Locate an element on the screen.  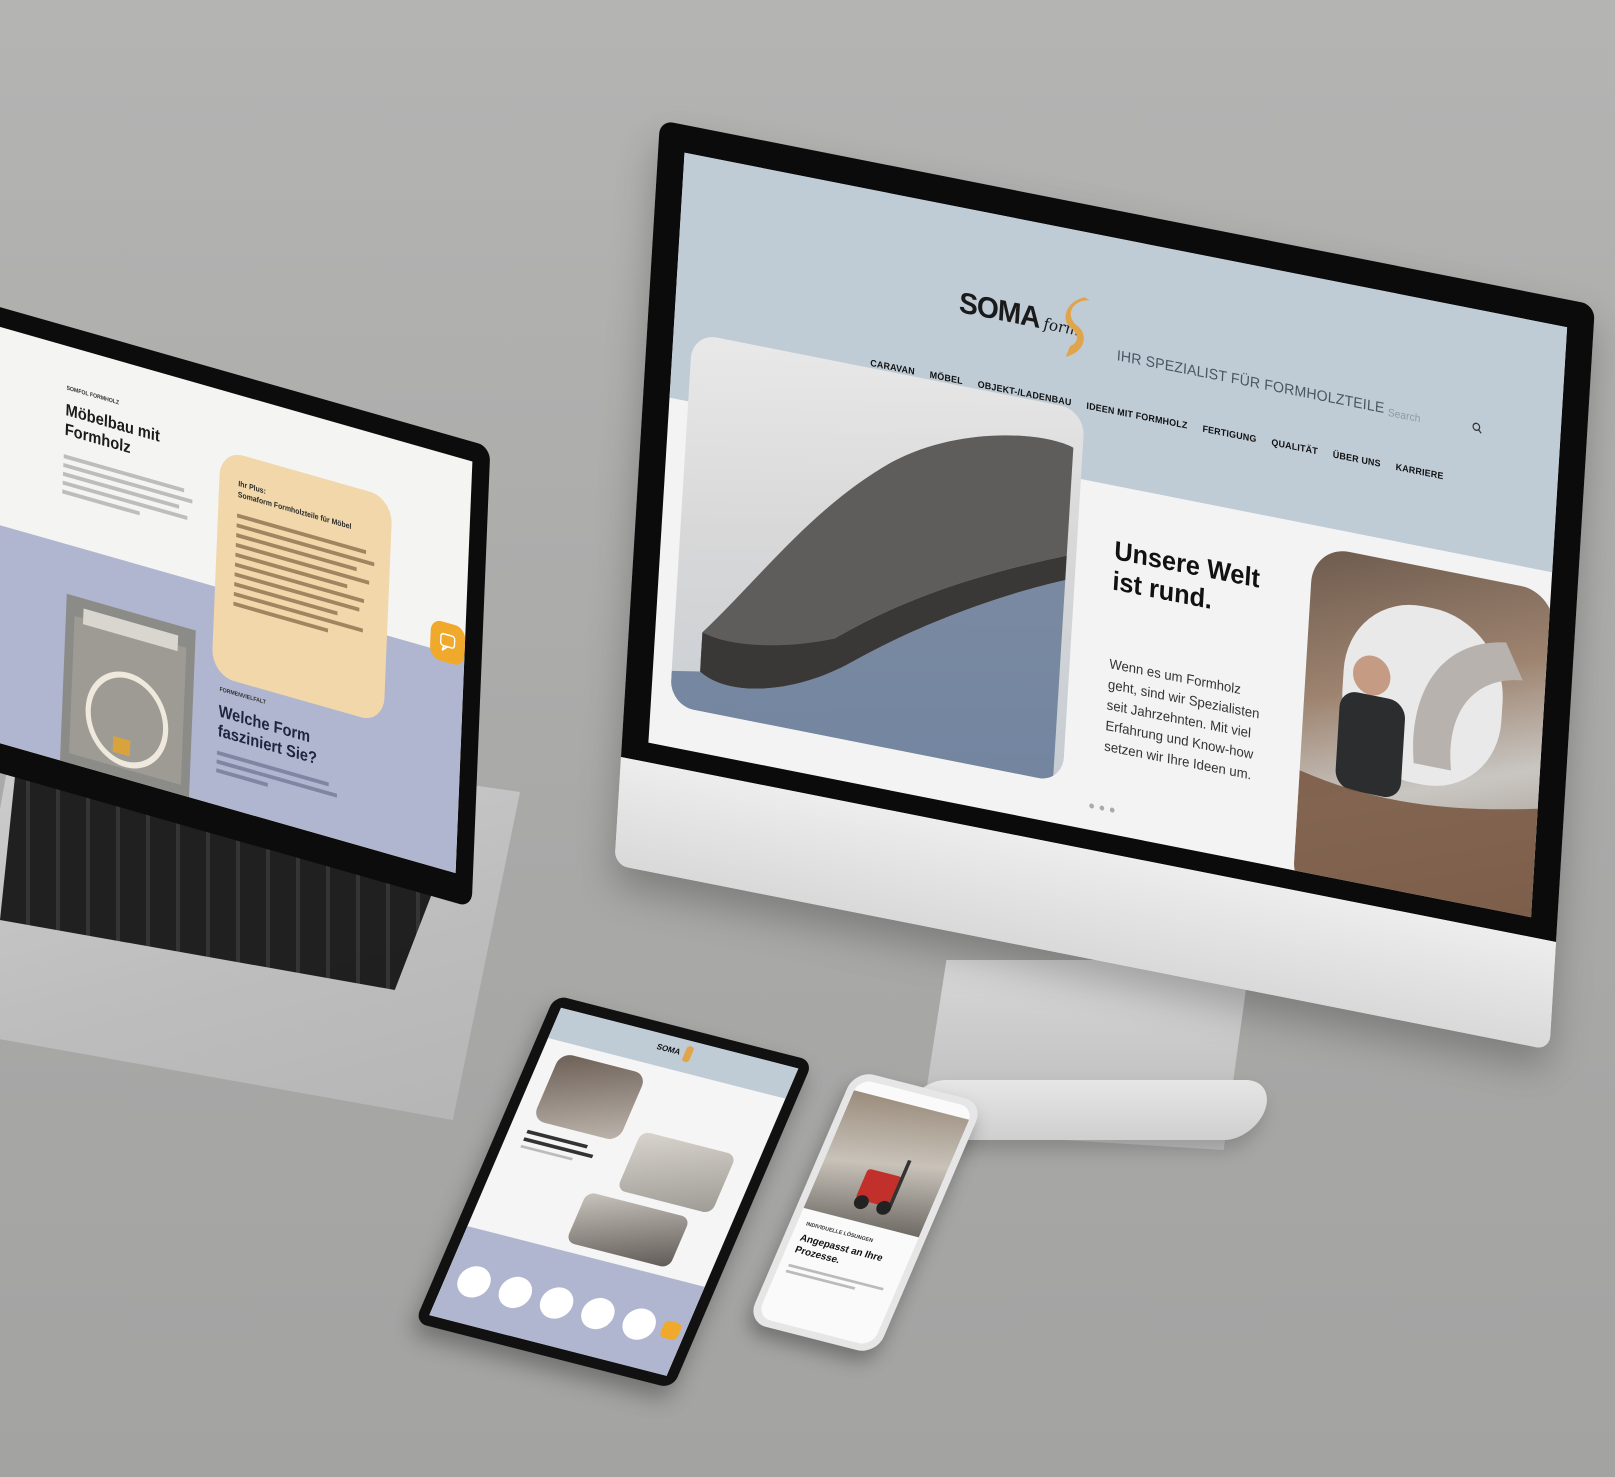
tablet-logo: SOMA is located at coordinates (668, 1049).